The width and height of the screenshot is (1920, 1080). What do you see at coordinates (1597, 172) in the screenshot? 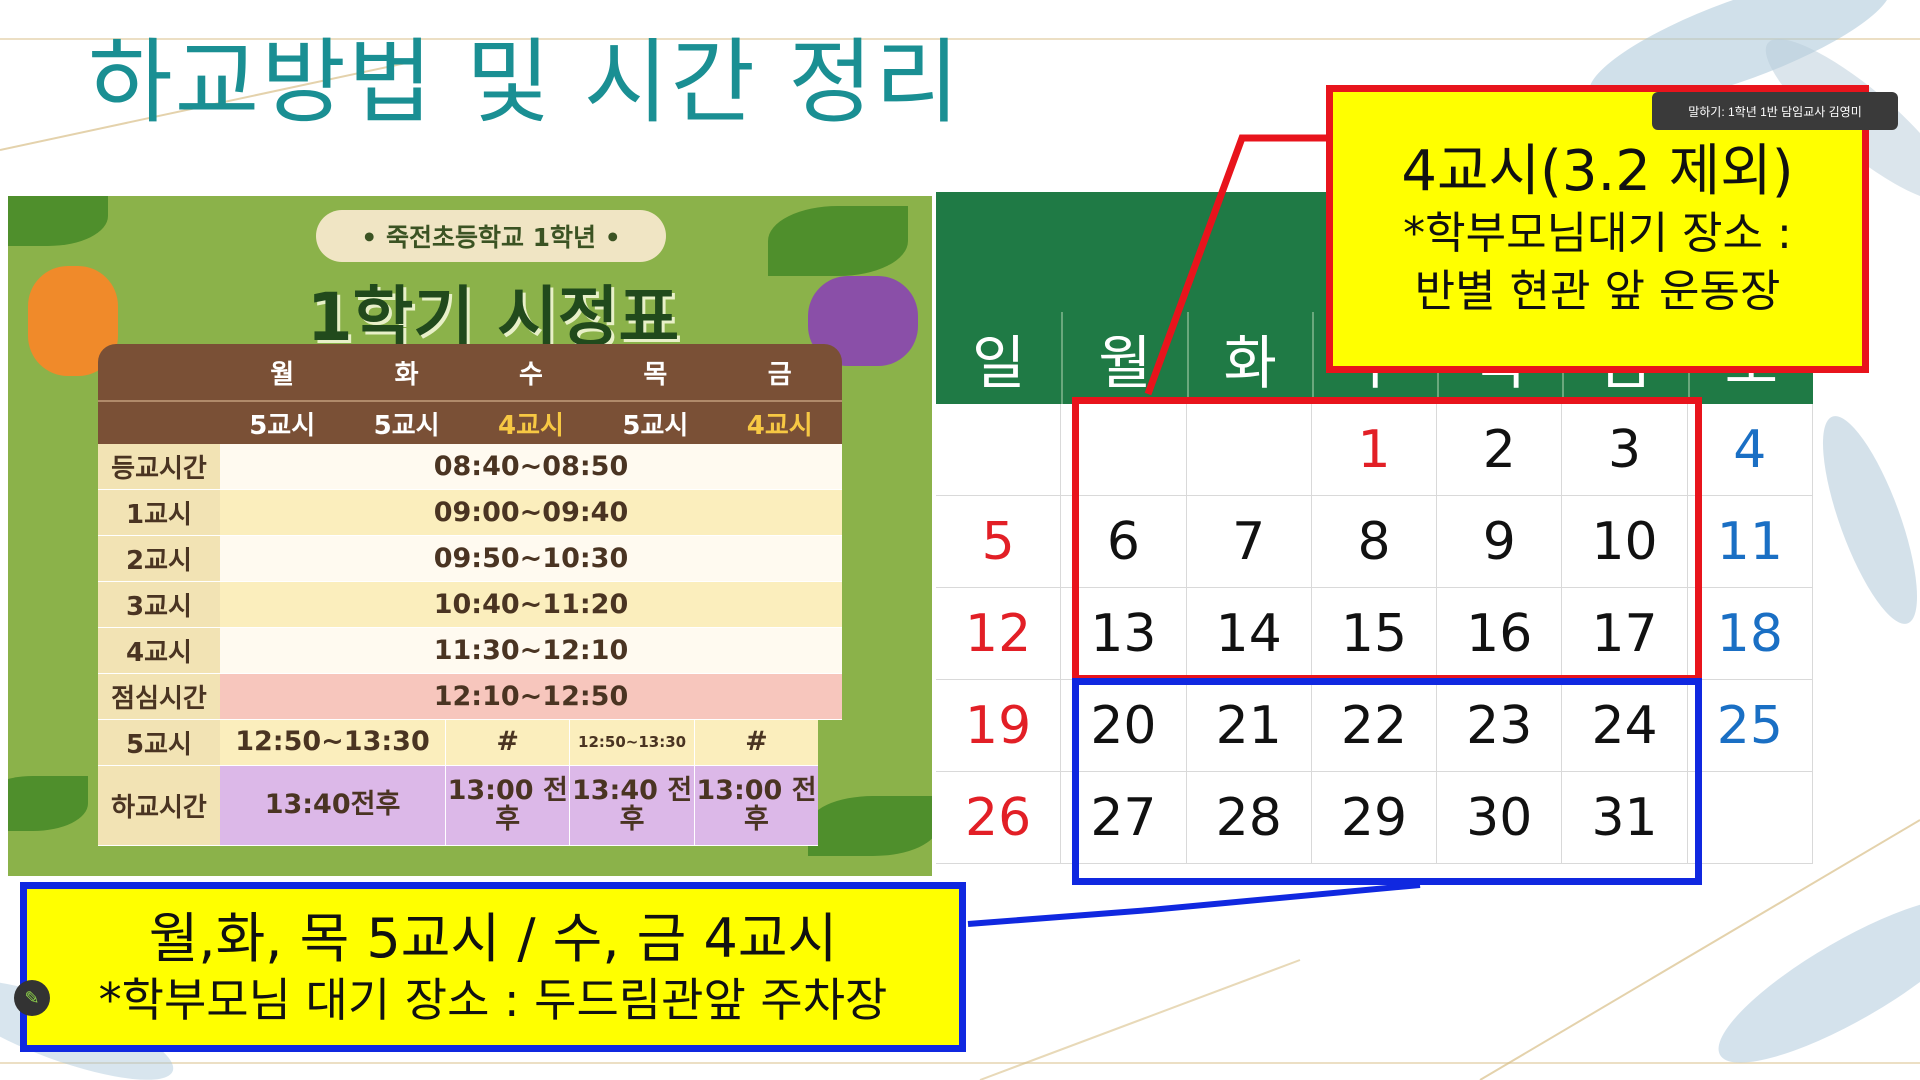
I see `note-line: 4교시(3.2 제외)` at bounding box center [1597, 172].